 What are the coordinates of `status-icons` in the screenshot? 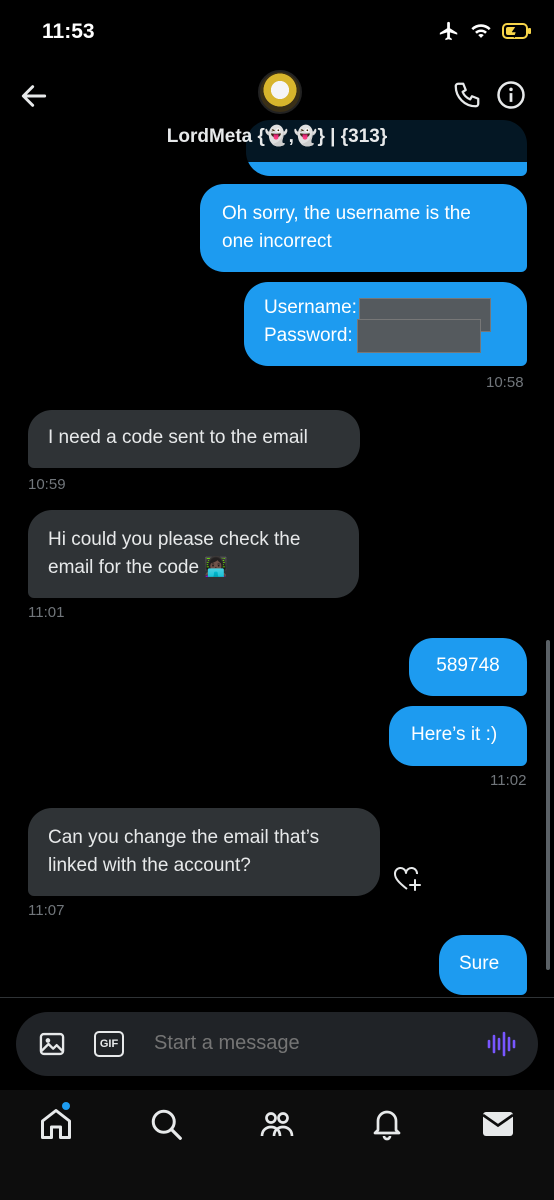 It's located at (485, 31).